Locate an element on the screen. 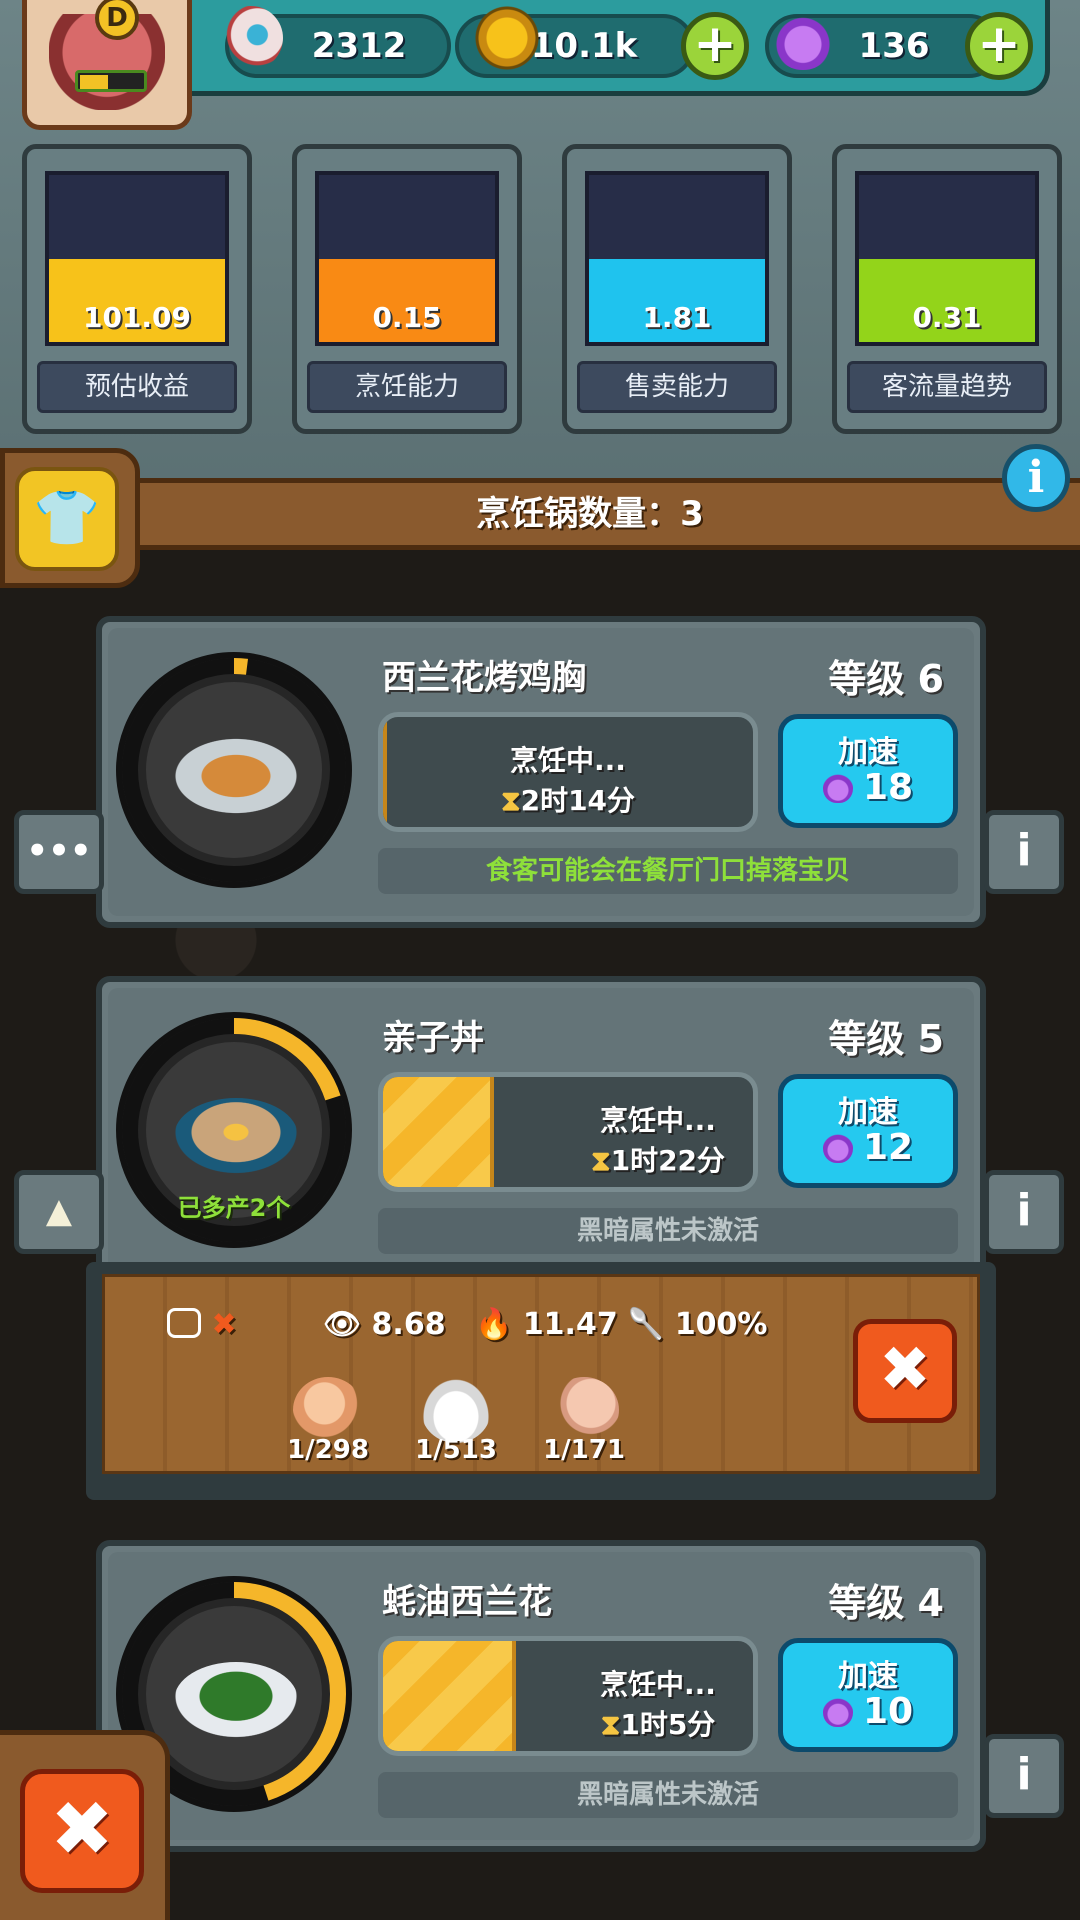 This screenshot has height=1920, width=1080. broccoli-dish-icon is located at coordinates (236, 1700).